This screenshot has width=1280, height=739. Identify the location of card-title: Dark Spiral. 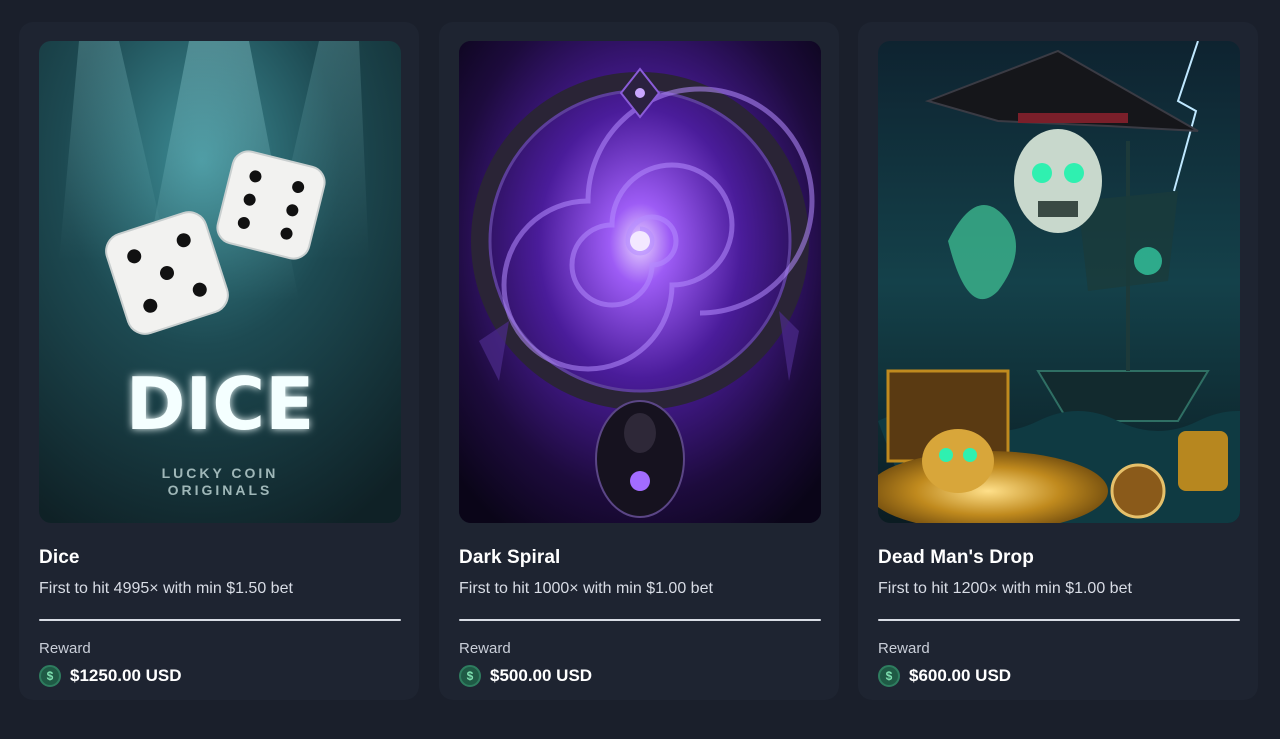
(510, 557).